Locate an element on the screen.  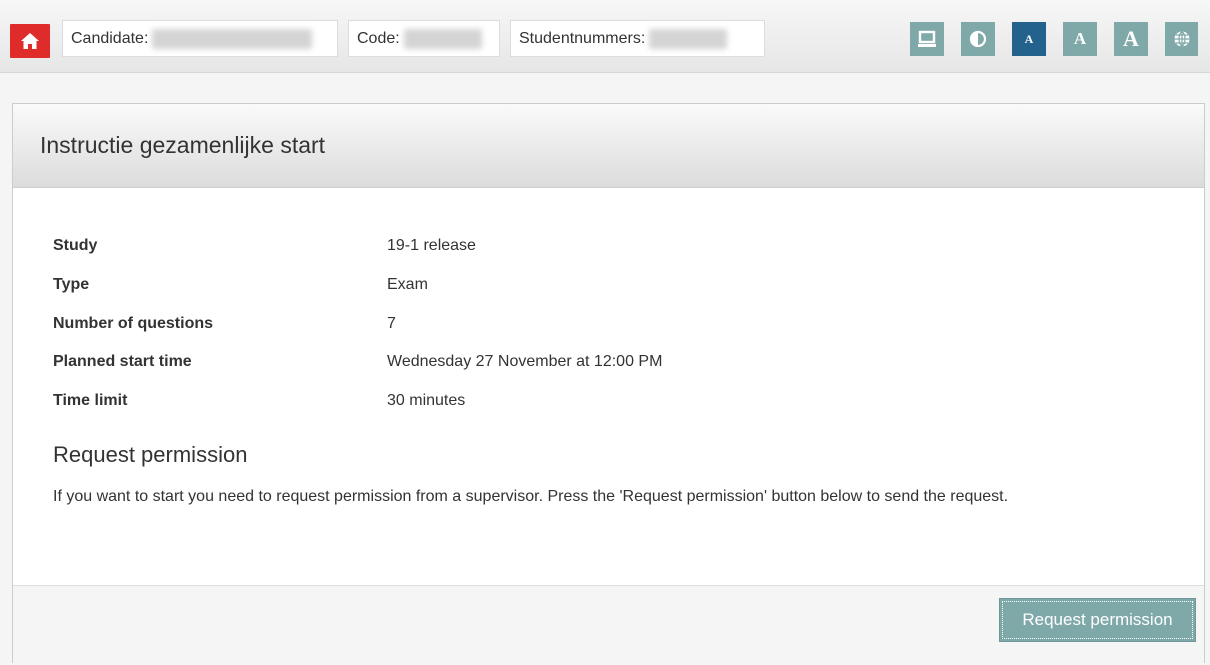
monitor-icon is located at coordinates (927, 38).